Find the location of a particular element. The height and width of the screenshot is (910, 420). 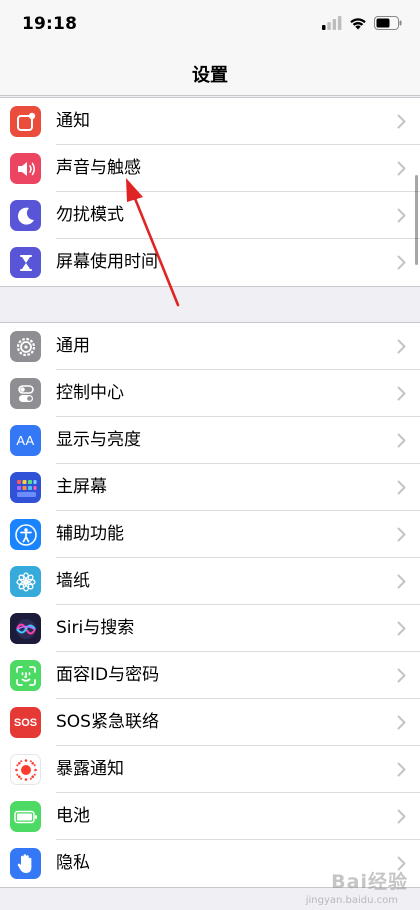

nav-bar: 设置 is located at coordinates (210, 72).